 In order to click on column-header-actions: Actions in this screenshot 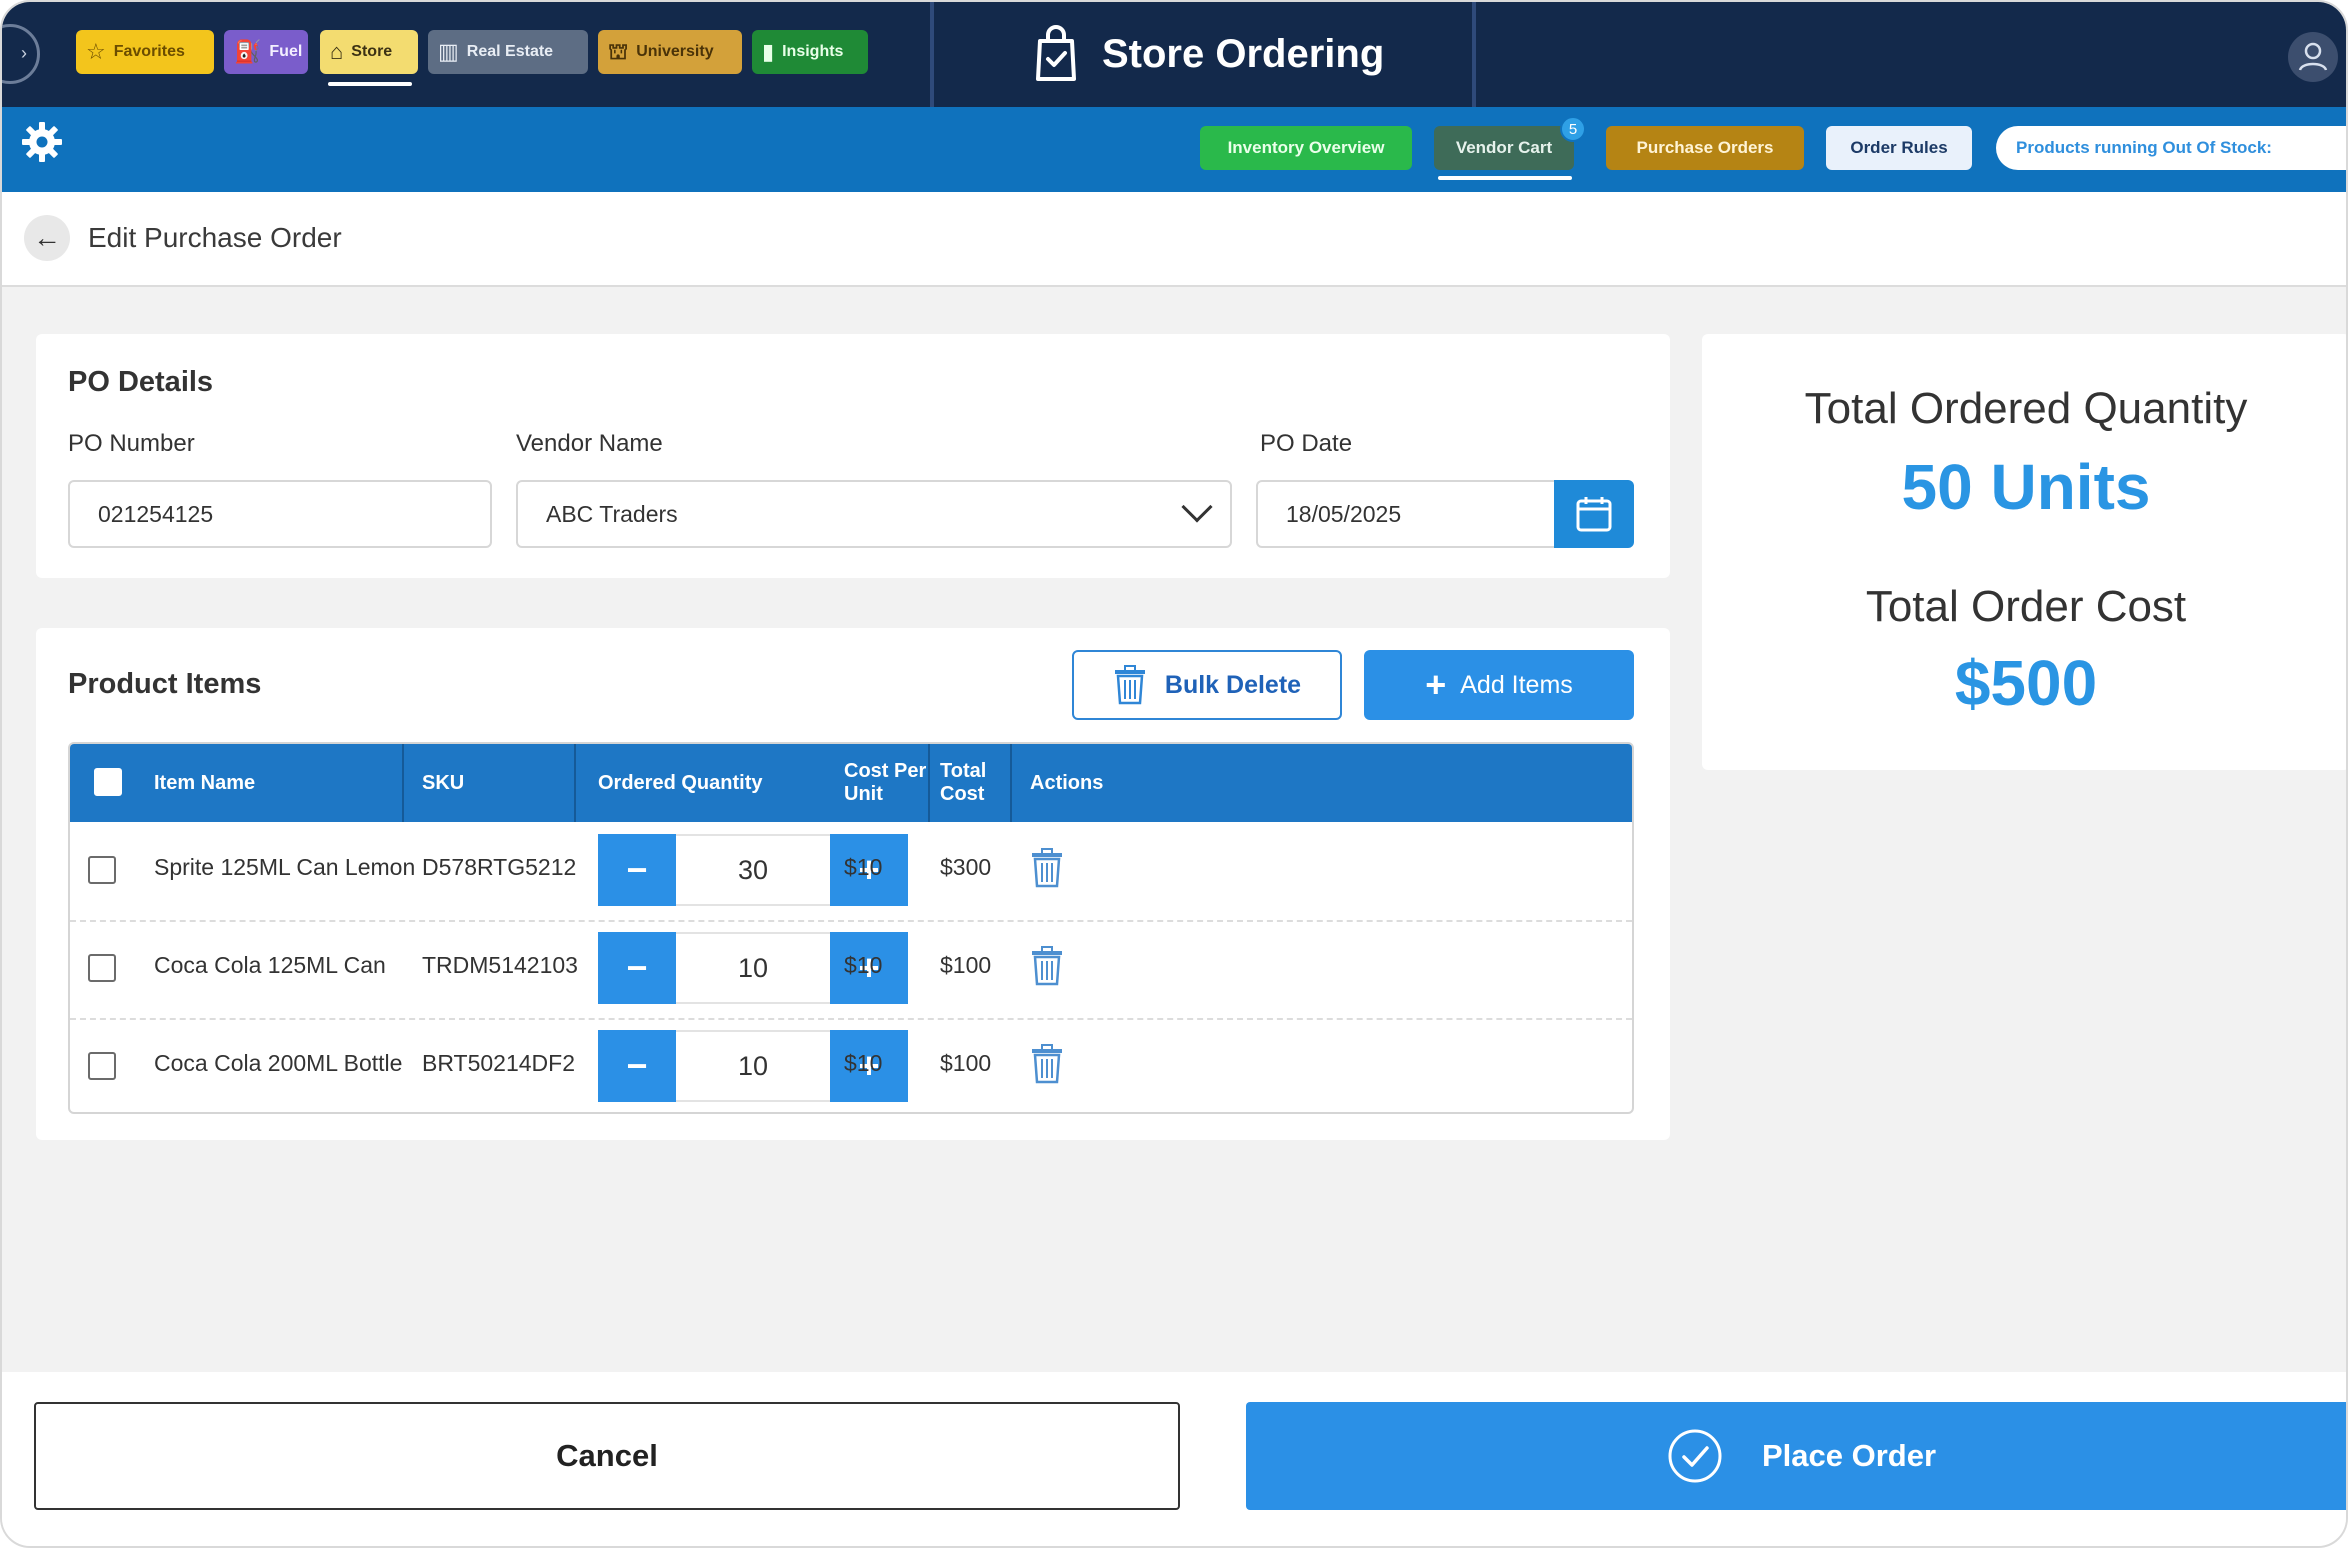, I will do `click(1067, 782)`.